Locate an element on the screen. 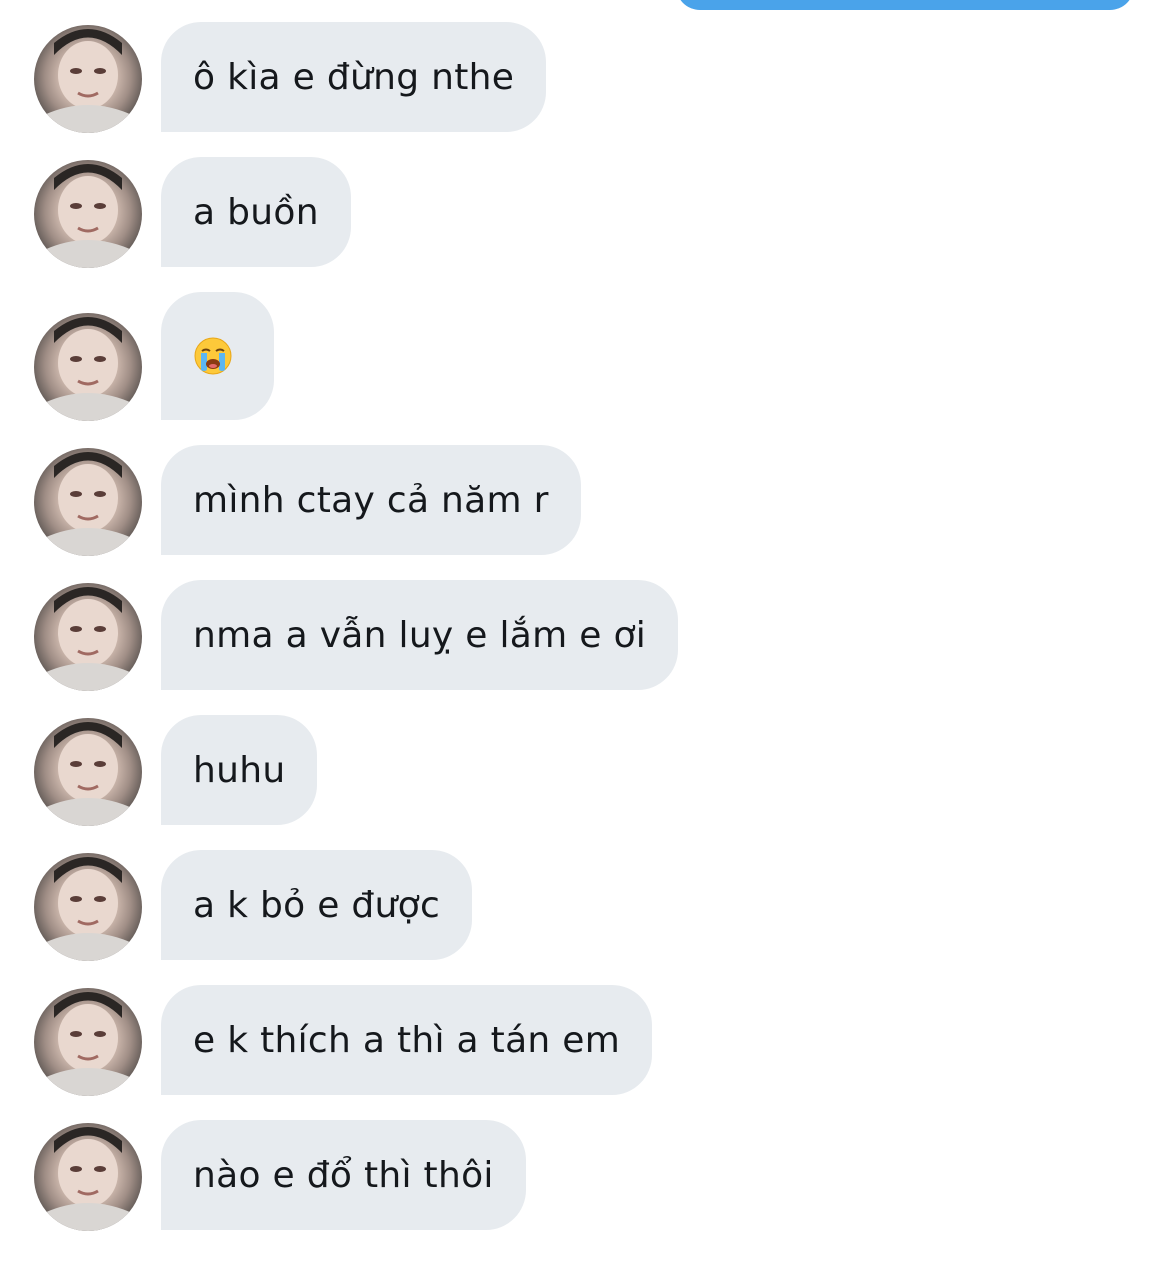 Image resolution: width=1169 pixels, height=1277 pixels. received-message-bubble: e k thích a thì a tán em is located at coordinates (407, 1040).